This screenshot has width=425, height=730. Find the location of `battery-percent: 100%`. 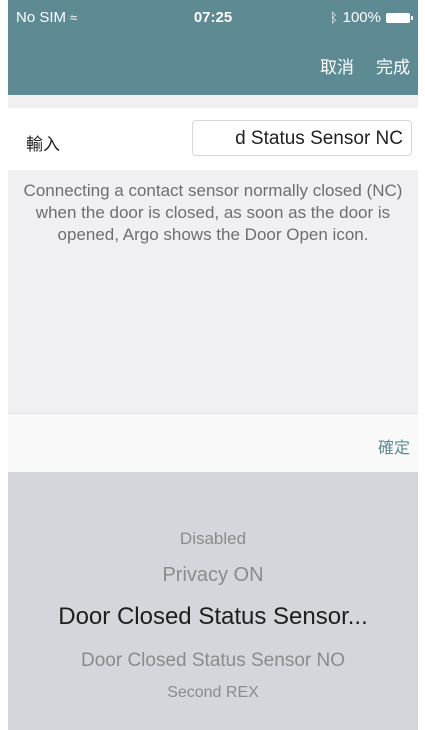

battery-percent: 100% is located at coordinates (361, 17).